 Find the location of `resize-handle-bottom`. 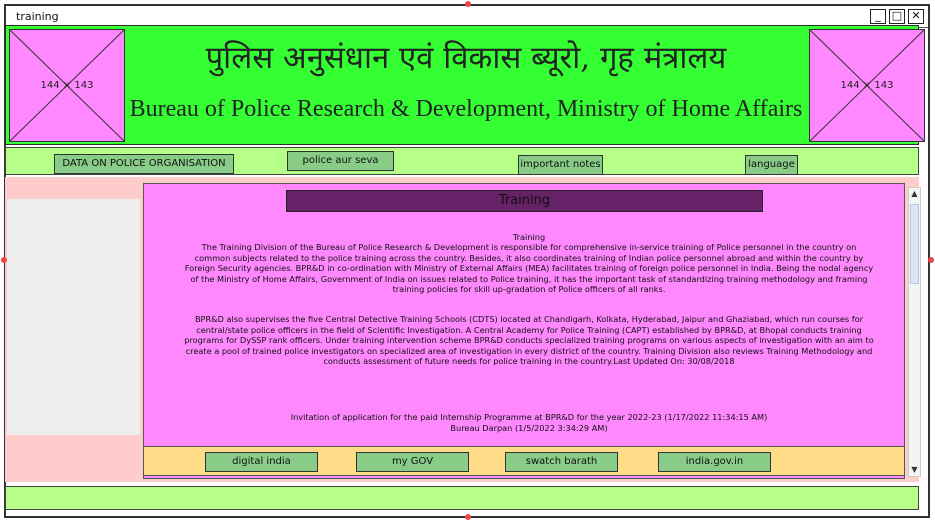

resize-handle-bottom is located at coordinates (468, 517).